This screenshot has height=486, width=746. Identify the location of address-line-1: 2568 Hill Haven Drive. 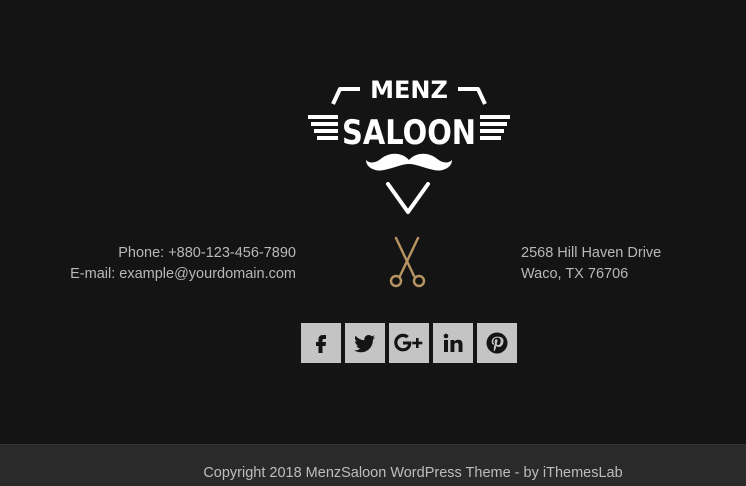
(591, 253).